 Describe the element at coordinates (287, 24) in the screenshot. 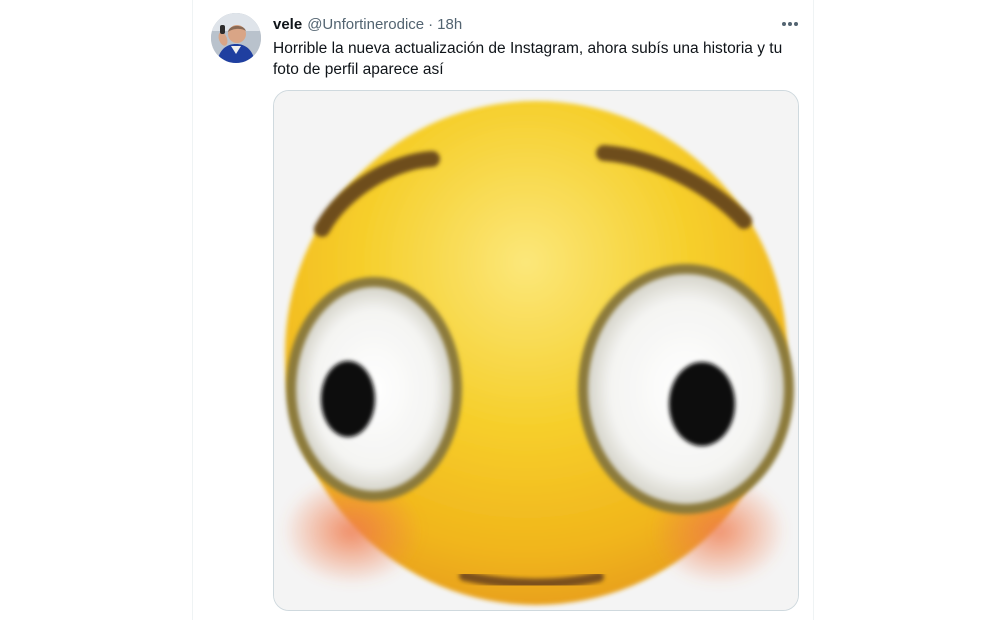

I see `display-name: vele` at that location.